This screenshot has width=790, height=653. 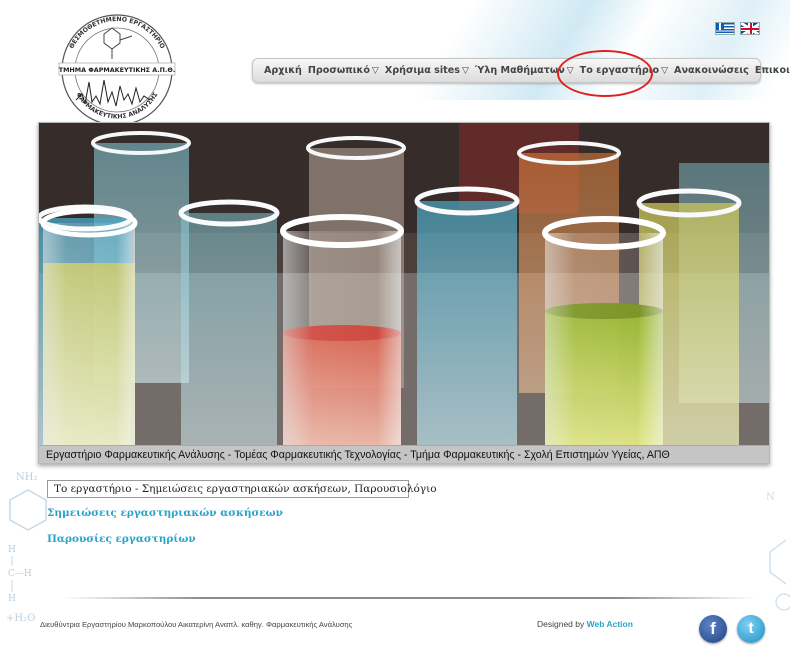 I want to click on footer-credit: Designed by Web Action, so click(x=585, y=624).